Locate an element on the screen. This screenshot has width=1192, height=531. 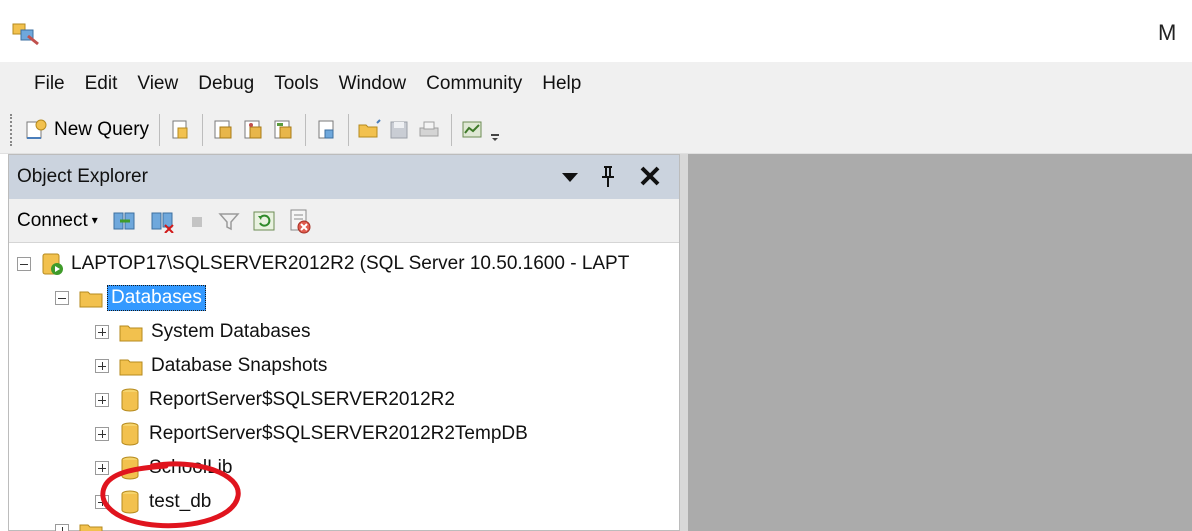
object-explorer-toolbar: Connect ▾ is located at coordinates (344, 221).